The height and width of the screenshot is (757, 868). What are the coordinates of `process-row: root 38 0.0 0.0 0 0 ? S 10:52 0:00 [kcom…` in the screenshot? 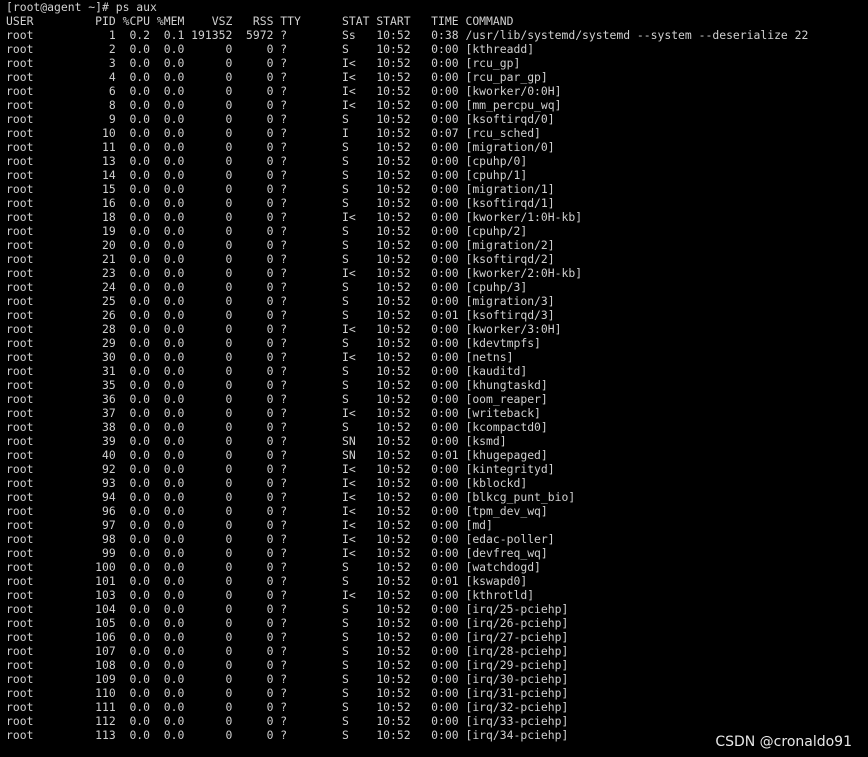 It's located at (277, 427).